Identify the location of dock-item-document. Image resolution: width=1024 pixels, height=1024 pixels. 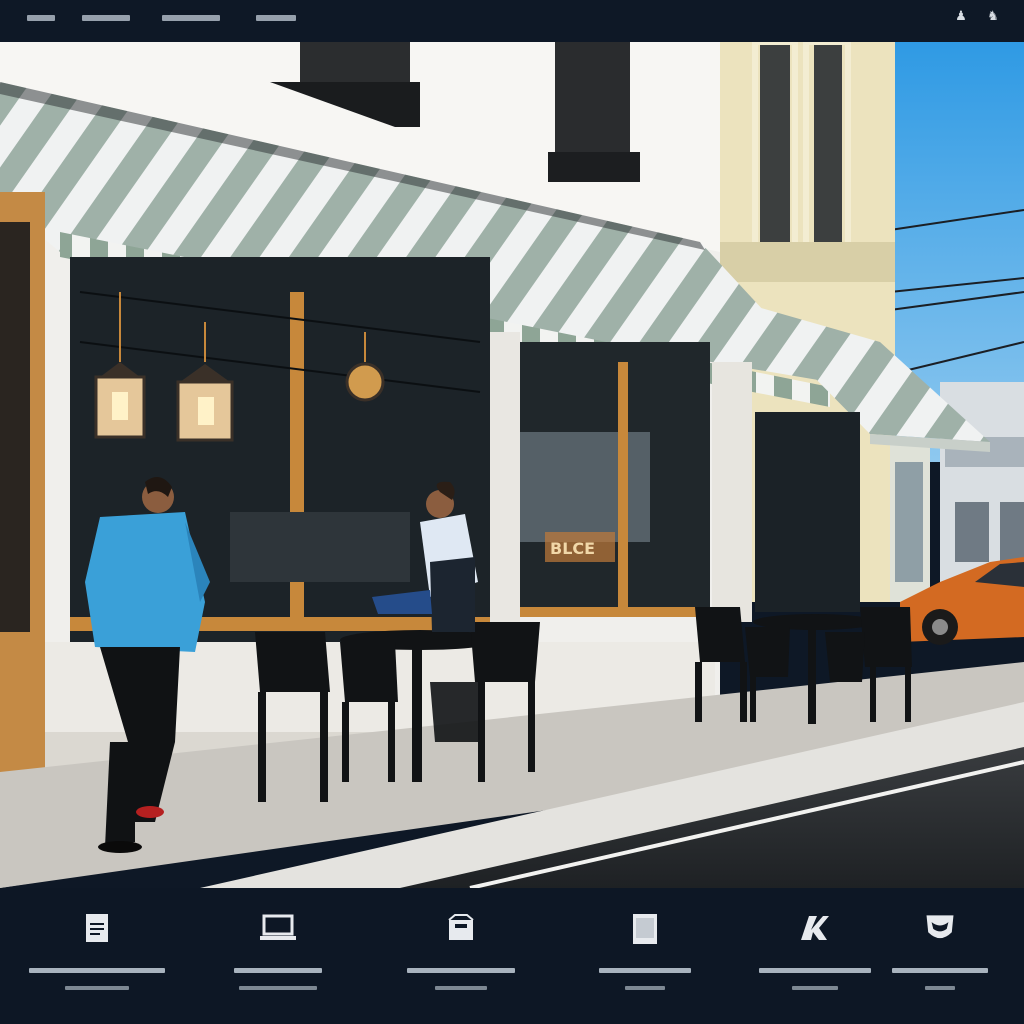
(97, 962).